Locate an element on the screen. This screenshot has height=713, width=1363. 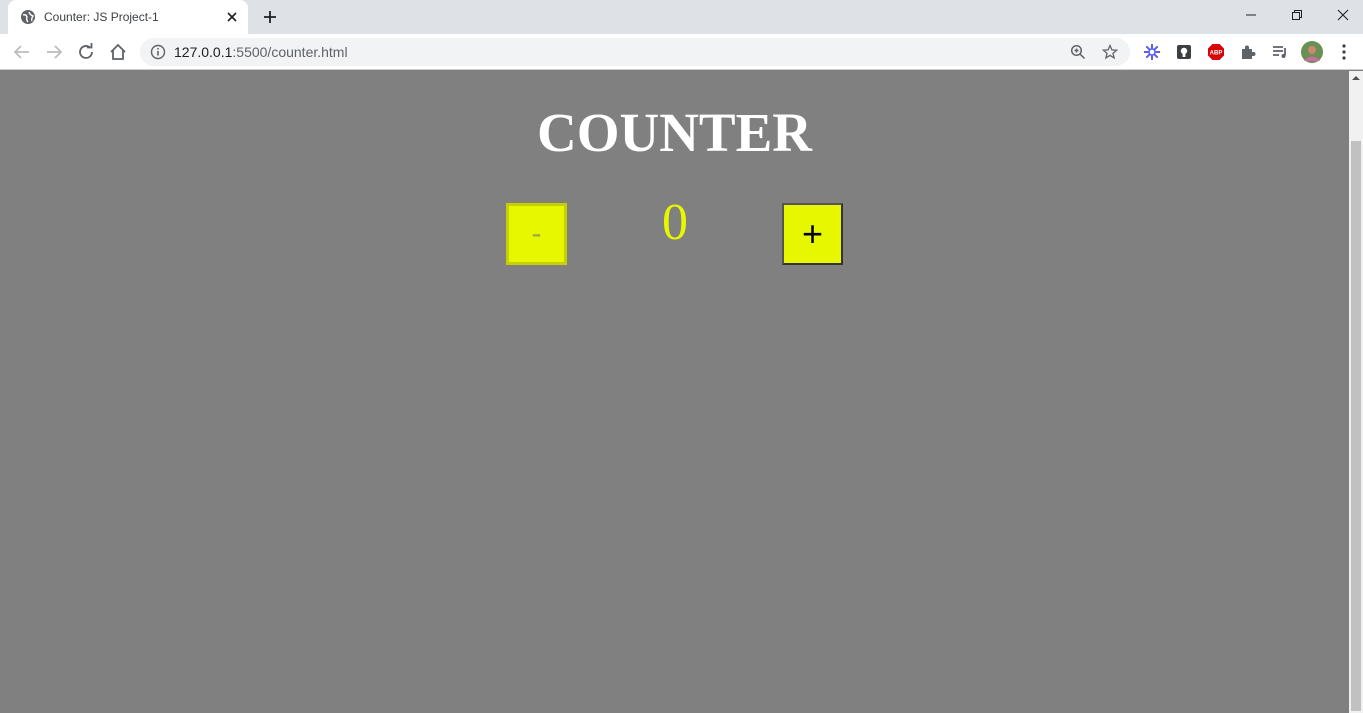
restore-button is located at coordinates (1297, 15).